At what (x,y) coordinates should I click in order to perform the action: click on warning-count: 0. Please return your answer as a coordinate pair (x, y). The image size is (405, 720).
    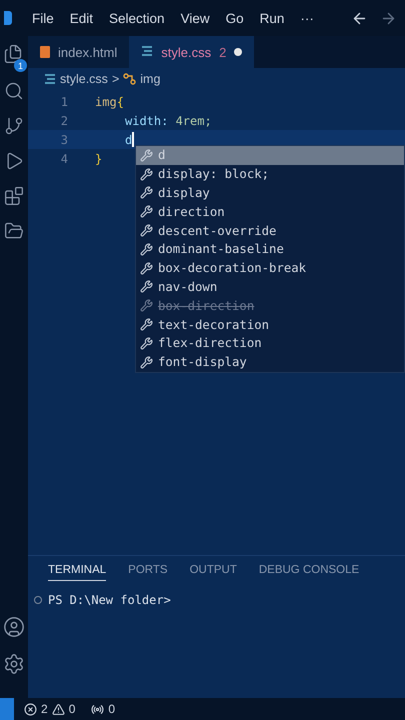
    Looking at the image, I should click on (72, 709).